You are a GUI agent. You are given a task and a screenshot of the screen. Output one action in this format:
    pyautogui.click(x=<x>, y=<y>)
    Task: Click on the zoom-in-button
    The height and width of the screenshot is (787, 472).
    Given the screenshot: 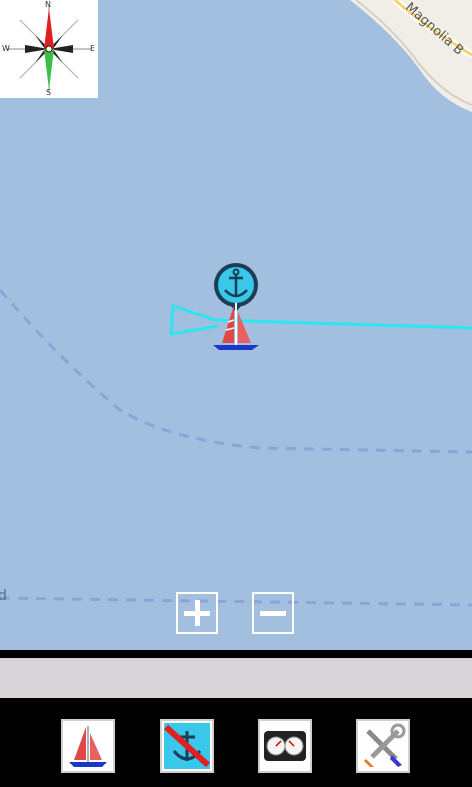 What is the action you would take?
    pyautogui.click(x=197, y=613)
    